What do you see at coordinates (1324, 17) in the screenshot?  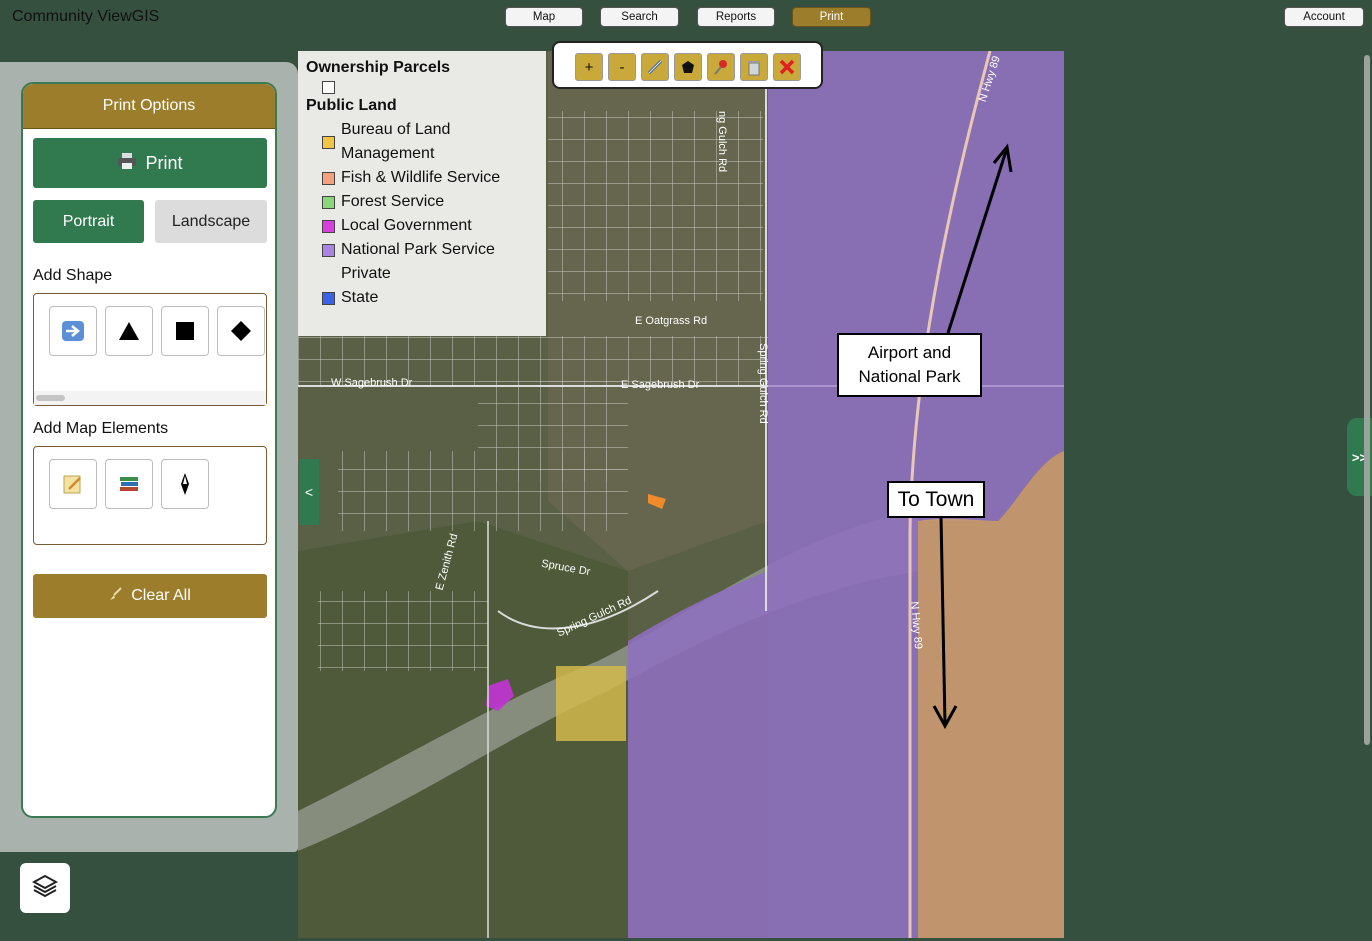 I see `account-button: Account` at bounding box center [1324, 17].